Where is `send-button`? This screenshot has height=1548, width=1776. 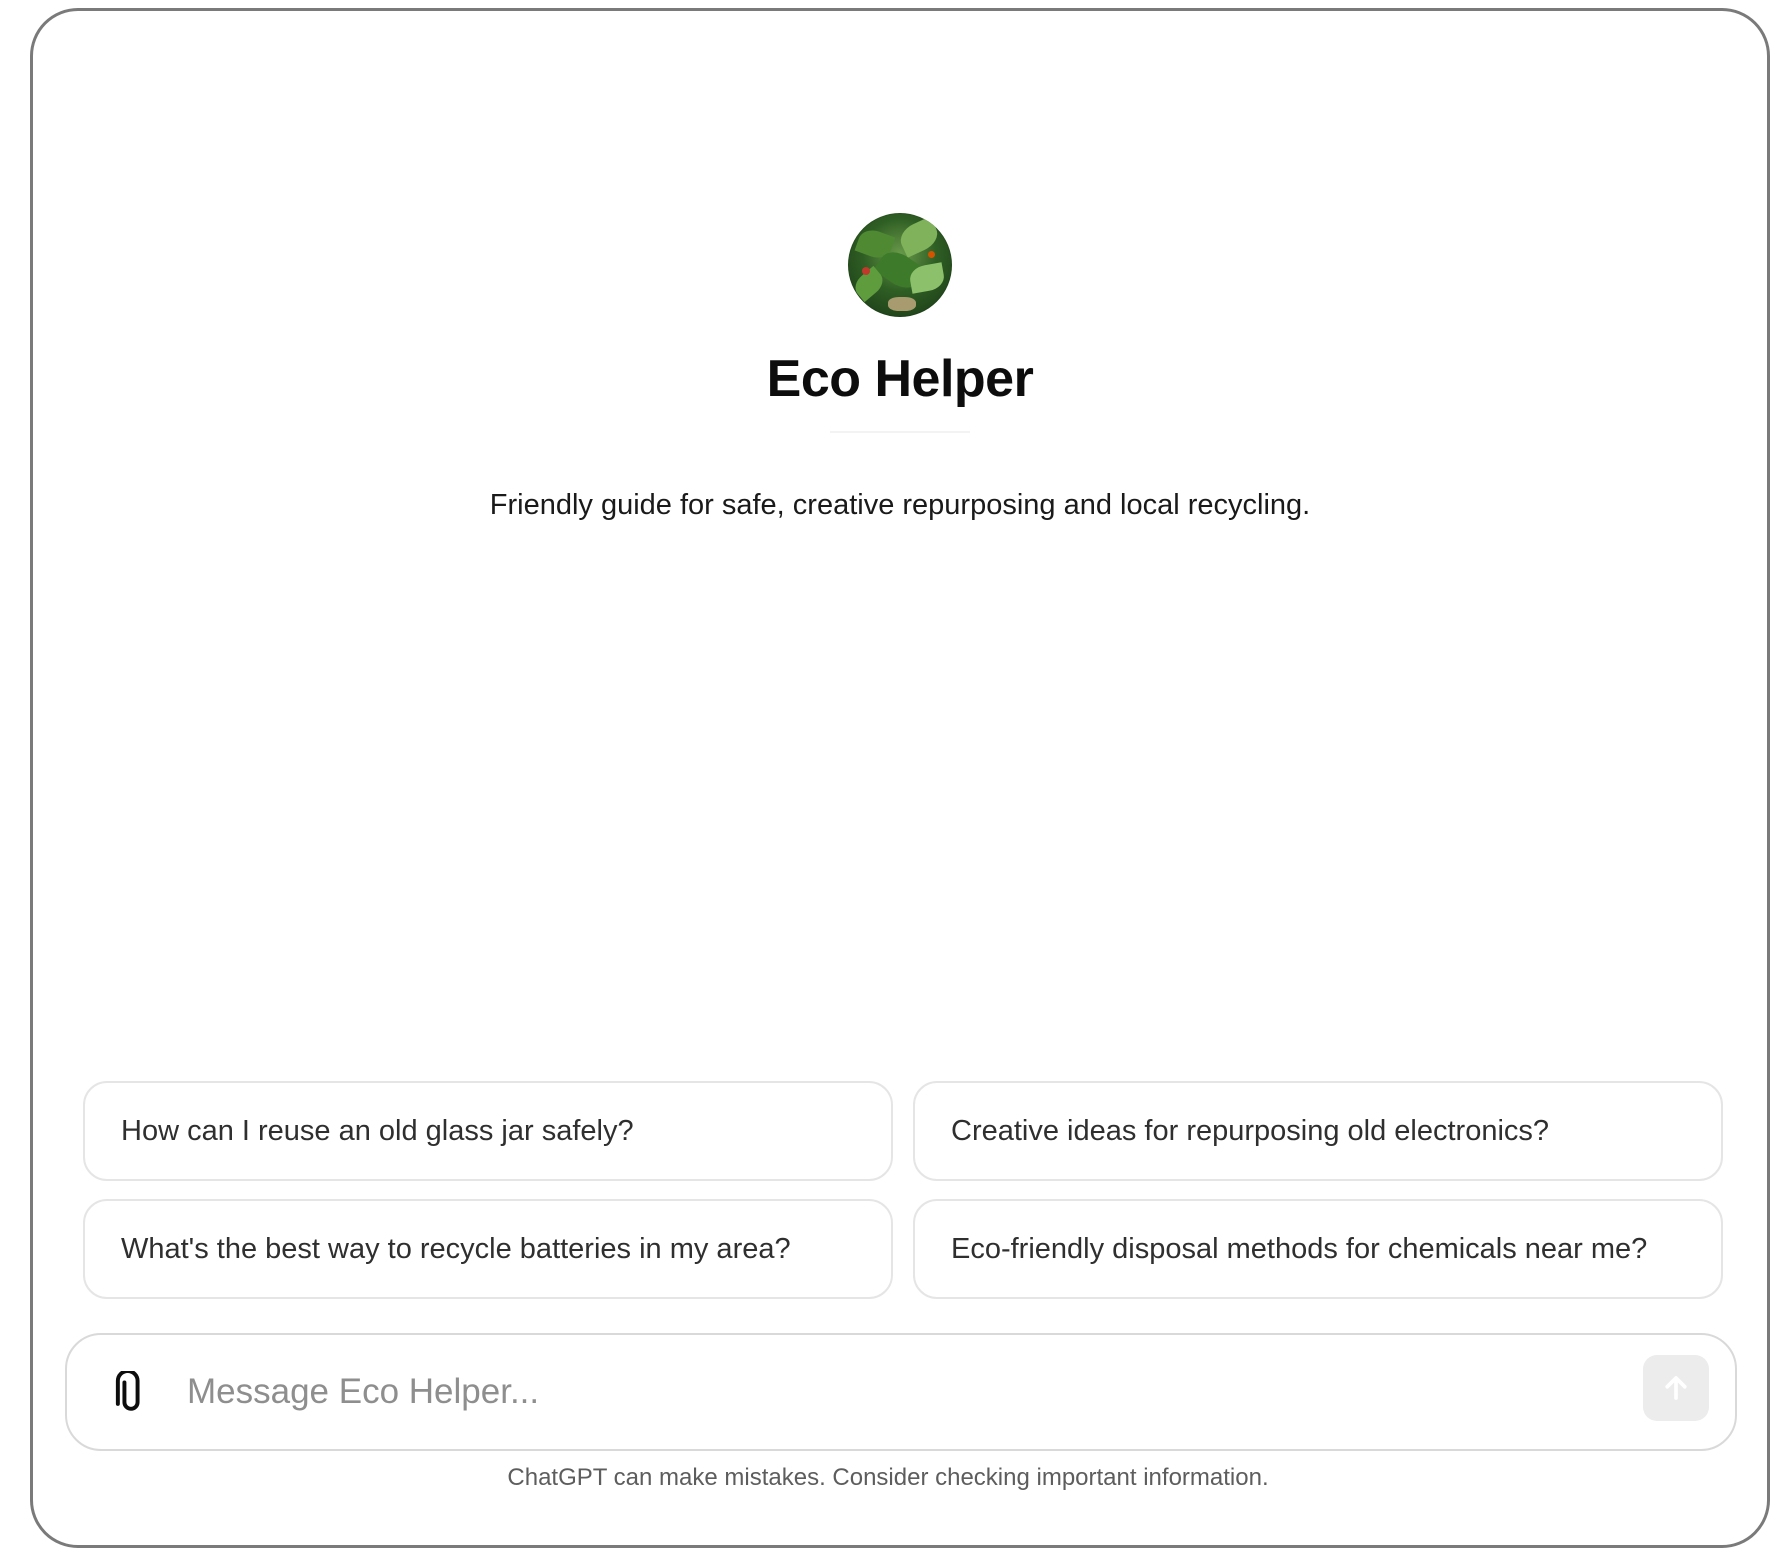 send-button is located at coordinates (1676, 1388).